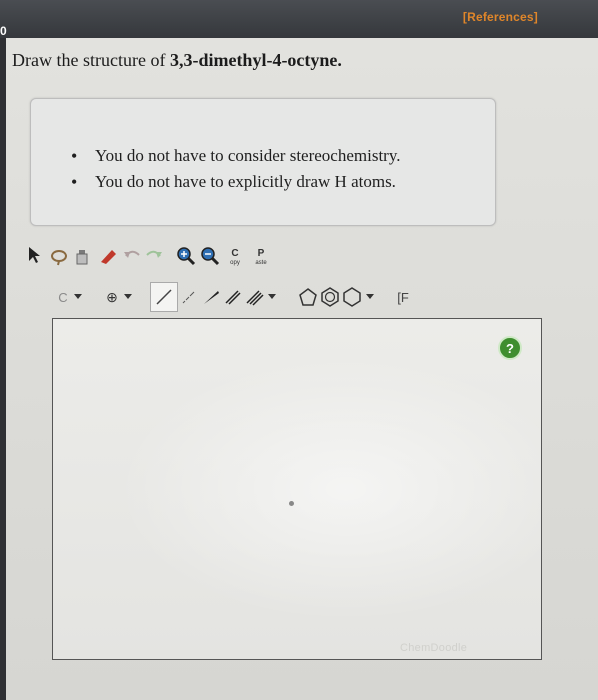  What do you see at coordinates (278, 259) in the screenshot?
I see `main-toolbar: C opy P aste` at bounding box center [278, 259].